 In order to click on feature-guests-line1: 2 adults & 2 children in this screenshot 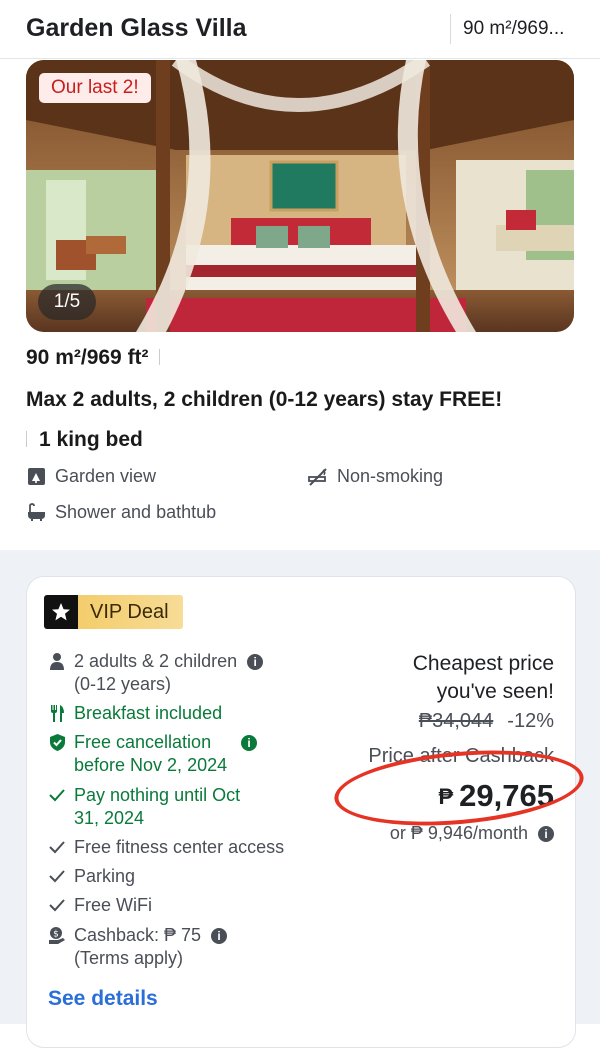, I will do `click(156, 661)`.